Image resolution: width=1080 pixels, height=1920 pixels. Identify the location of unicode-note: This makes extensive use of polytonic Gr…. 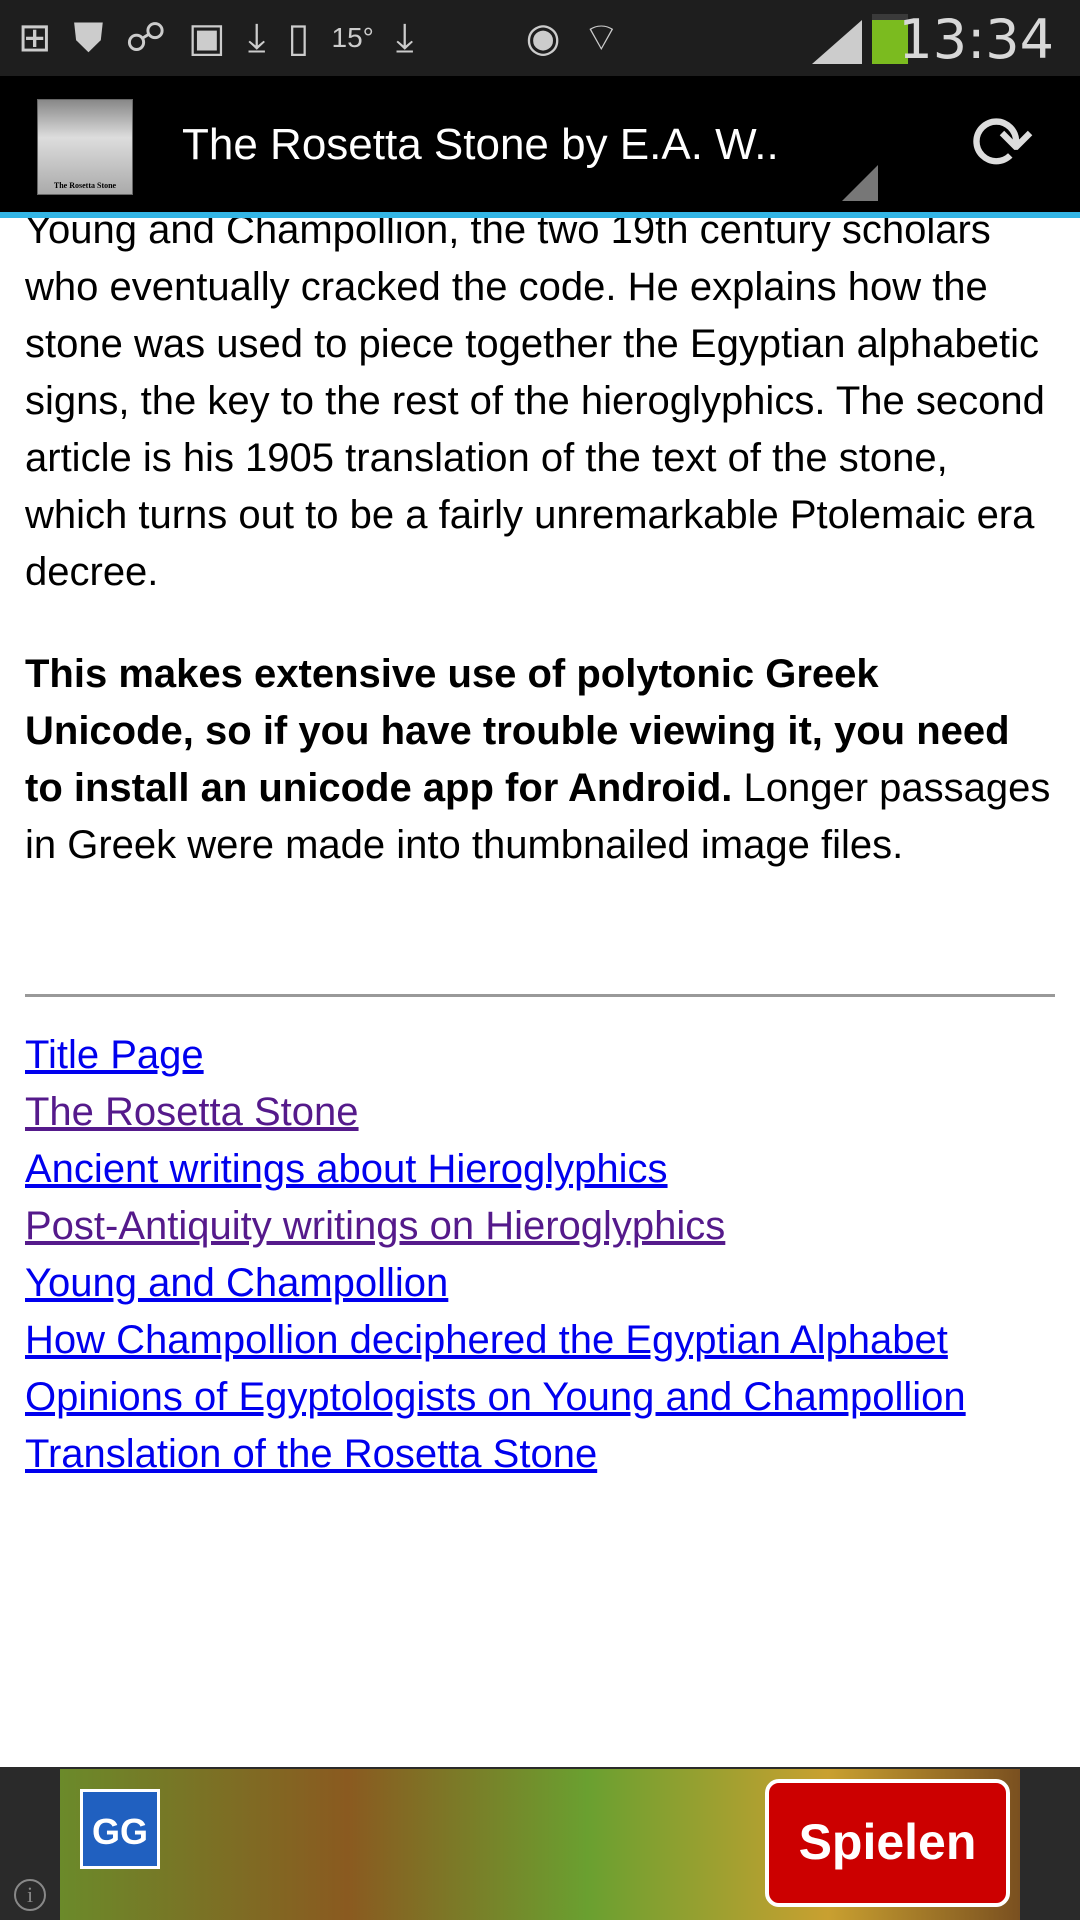
(540, 760).